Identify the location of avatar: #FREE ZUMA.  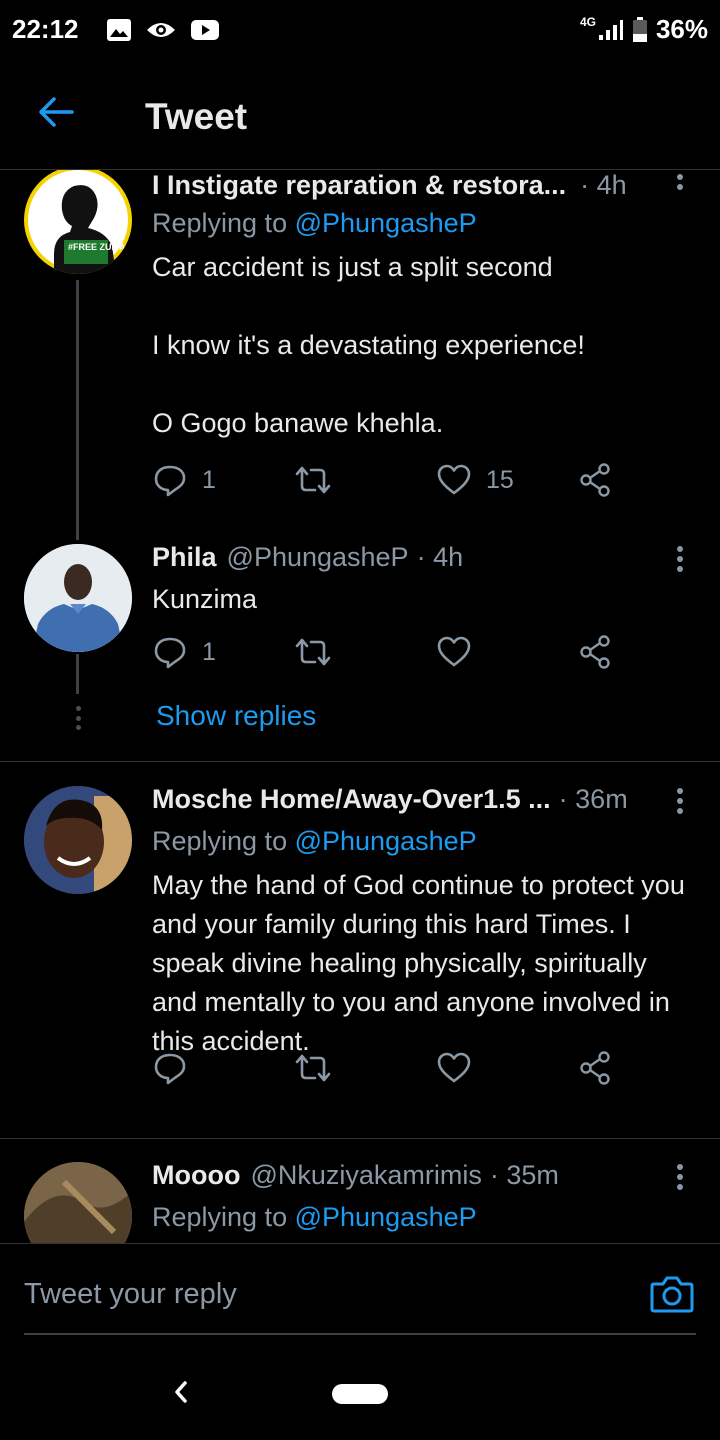
(78, 222).